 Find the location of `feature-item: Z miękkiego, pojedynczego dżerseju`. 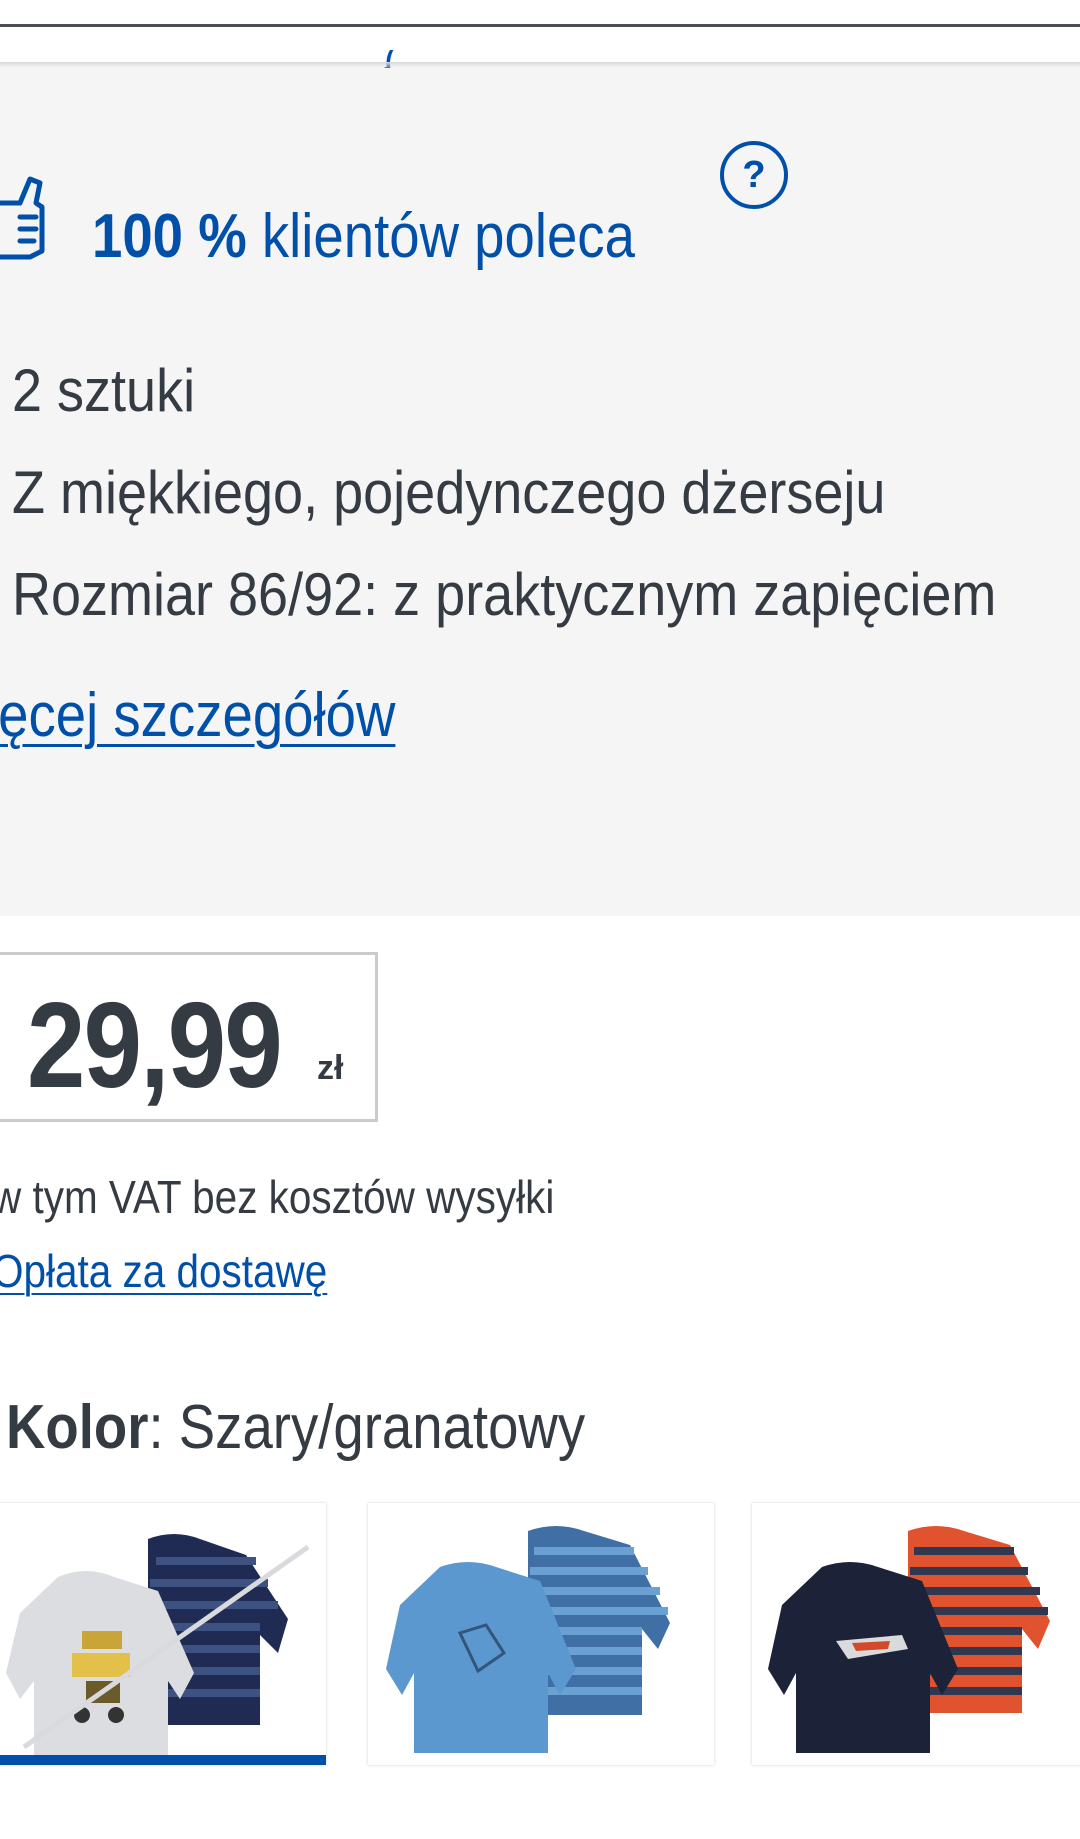

feature-item: Z miękkiego, pojedynczego dżerseju is located at coordinates (449, 492).